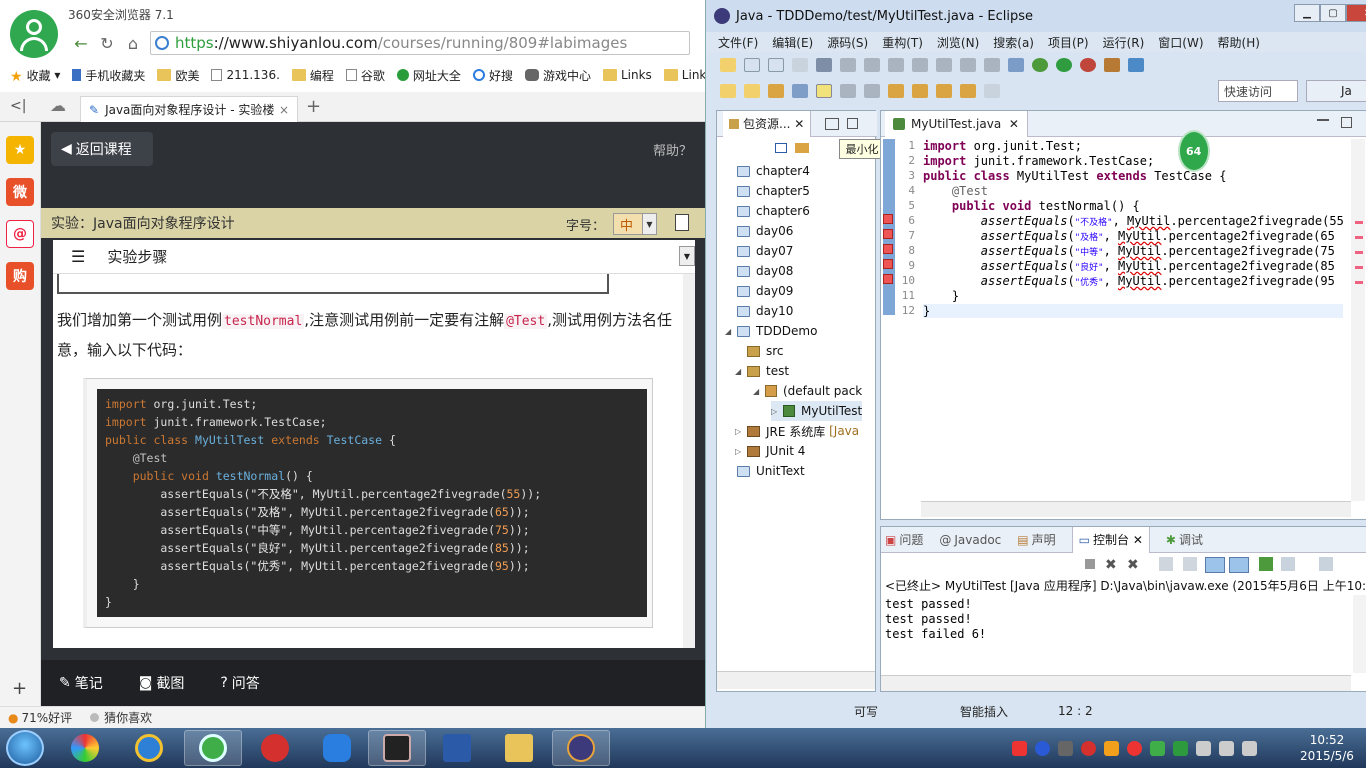 The image size is (1366, 768). What do you see at coordinates (1136, 65) in the screenshot?
I see `new-java-class-icon` at bounding box center [1136, 65].